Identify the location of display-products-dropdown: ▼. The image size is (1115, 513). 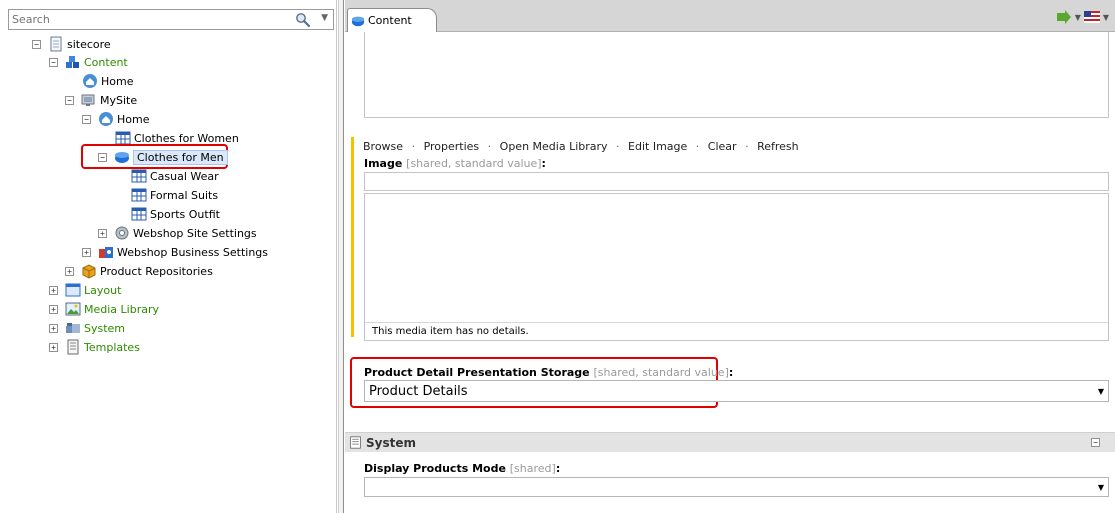
(736, 487).